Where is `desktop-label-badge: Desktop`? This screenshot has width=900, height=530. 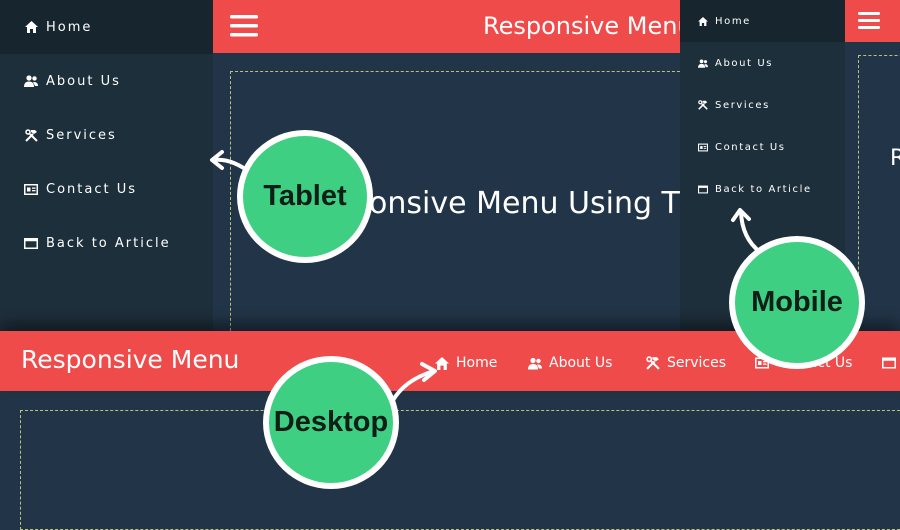
desktop-label-badge: Desktop is located at coordinates (331, 422).